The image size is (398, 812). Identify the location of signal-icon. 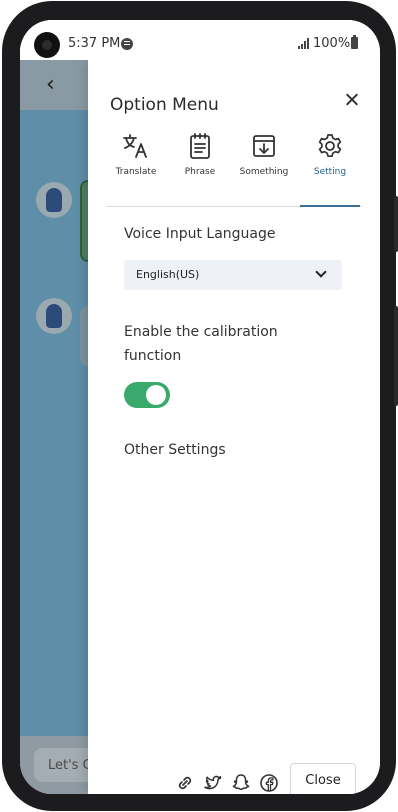
(304, 43).